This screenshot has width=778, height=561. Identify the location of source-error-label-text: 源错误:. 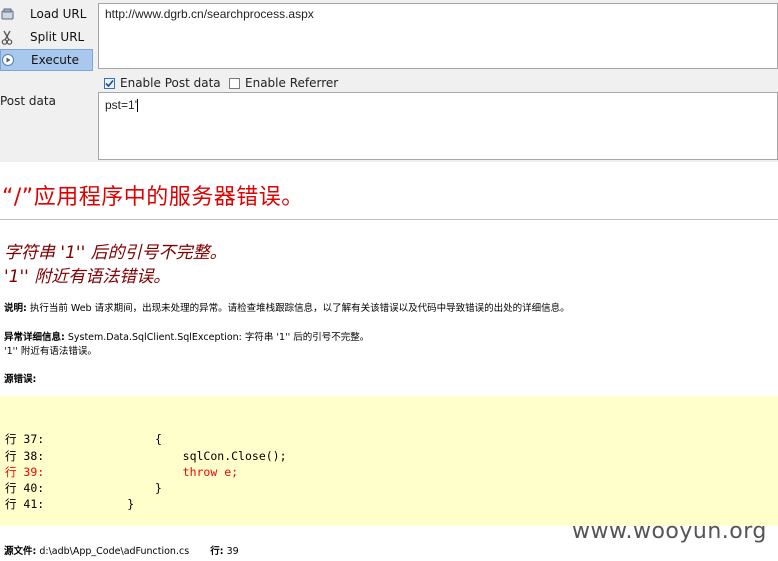
(20, 379).